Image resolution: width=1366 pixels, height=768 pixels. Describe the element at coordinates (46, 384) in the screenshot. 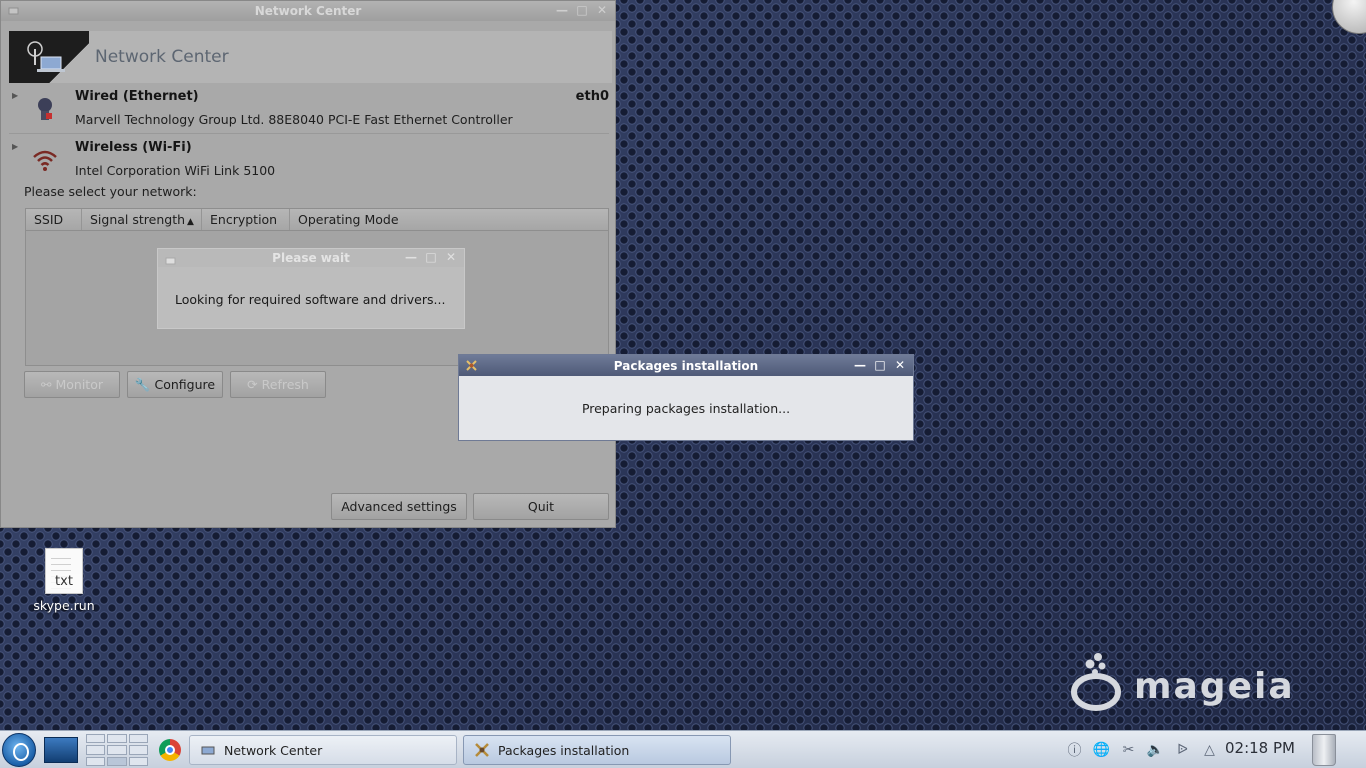

I see `monitor-icon: ⚯` at that location.